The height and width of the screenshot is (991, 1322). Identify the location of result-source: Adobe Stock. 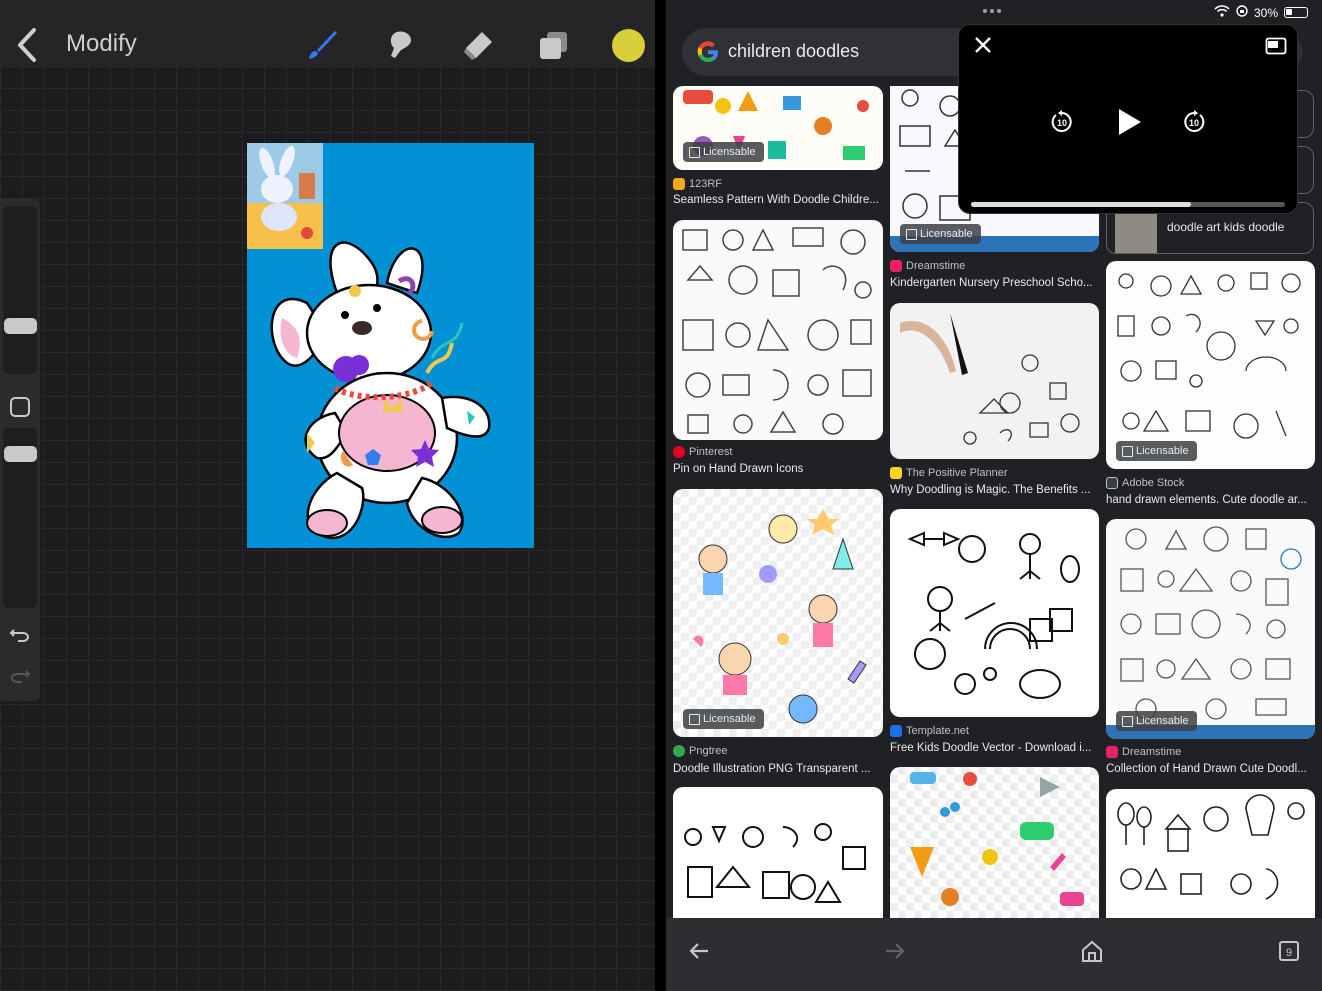
(1145, 483).